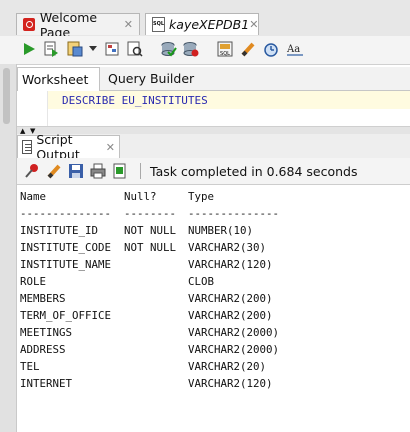  Describe the element at coordinates (59, 230) in the screenshot. I see `column-name-cell: INSTITUTE_ID` at that location.